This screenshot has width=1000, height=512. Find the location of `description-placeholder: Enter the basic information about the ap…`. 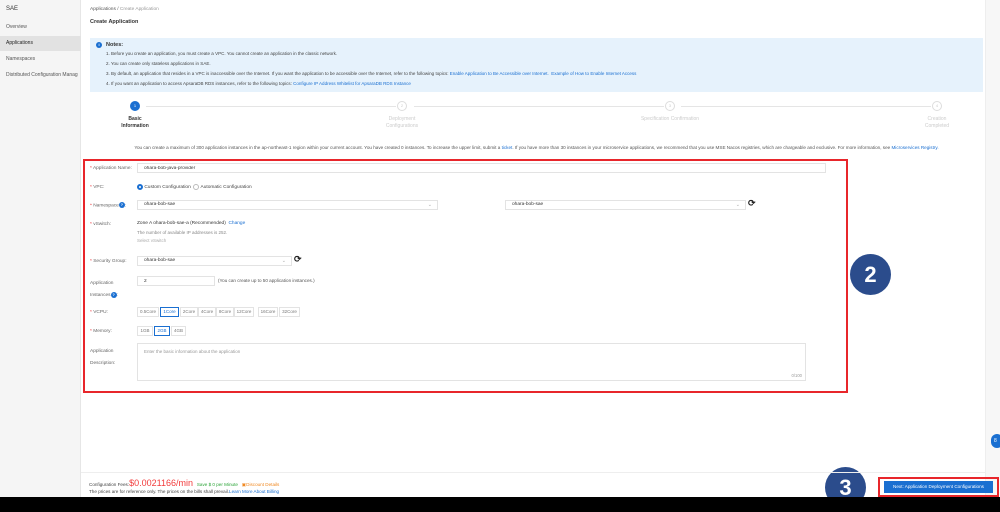

description-placeholder: Enter the basic information about the ap… is located at coordinates (192, 351).